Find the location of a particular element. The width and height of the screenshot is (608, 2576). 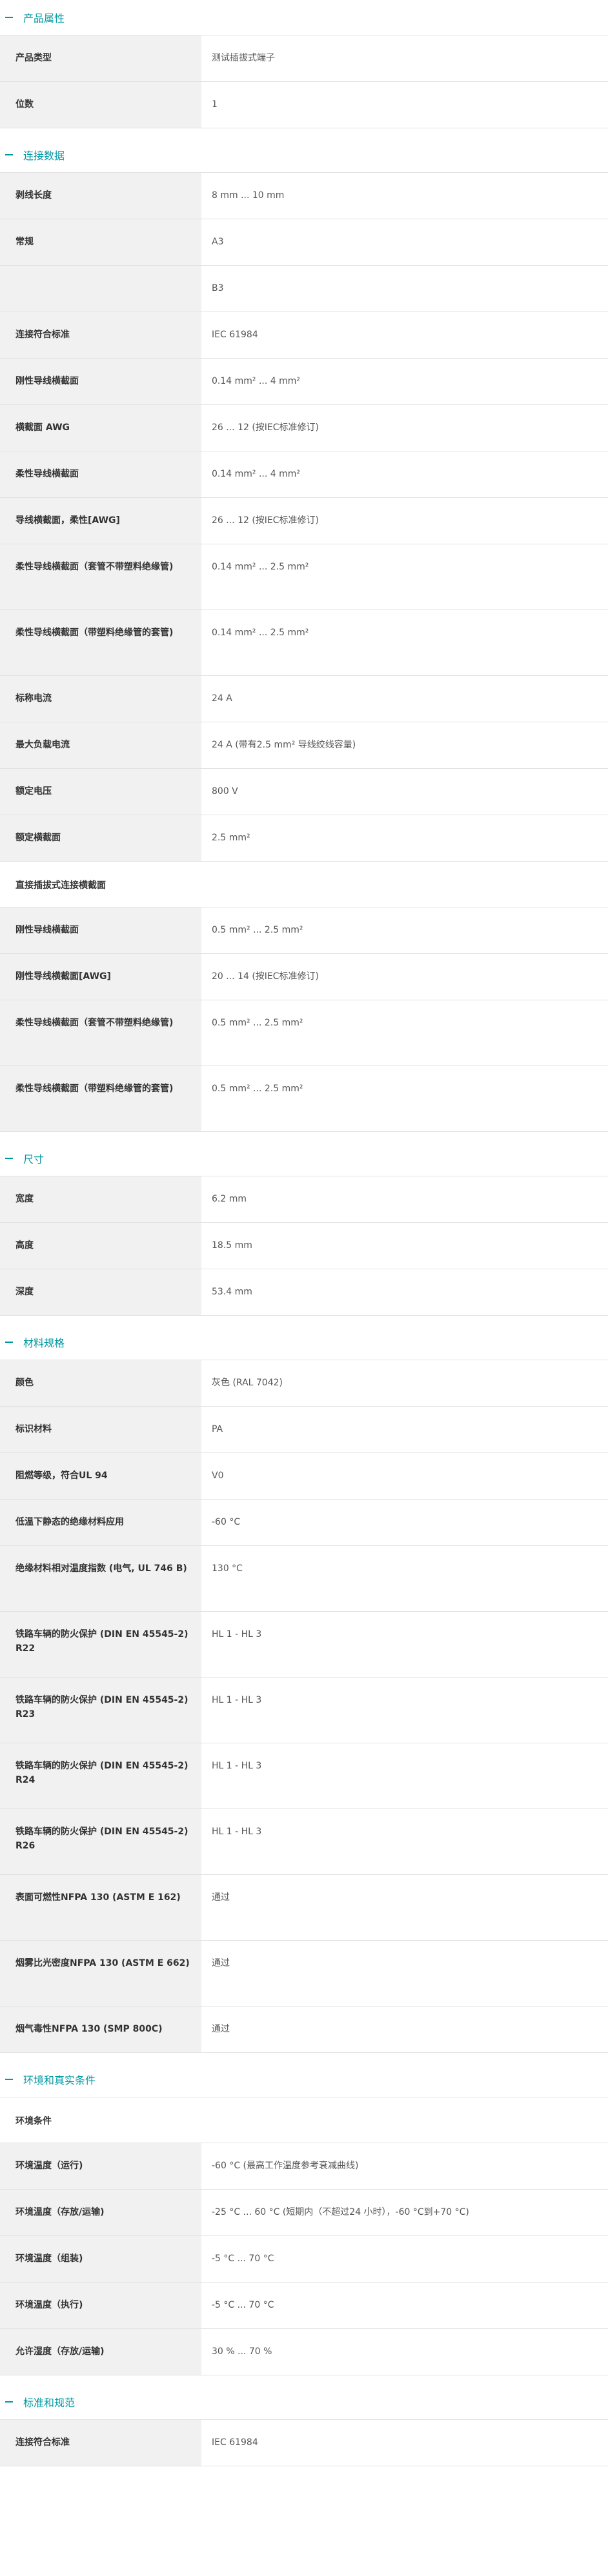

table-row: 横截面 AWG 26 ... 12 (按IEC标准修订) is located at coordinates (304, 427).